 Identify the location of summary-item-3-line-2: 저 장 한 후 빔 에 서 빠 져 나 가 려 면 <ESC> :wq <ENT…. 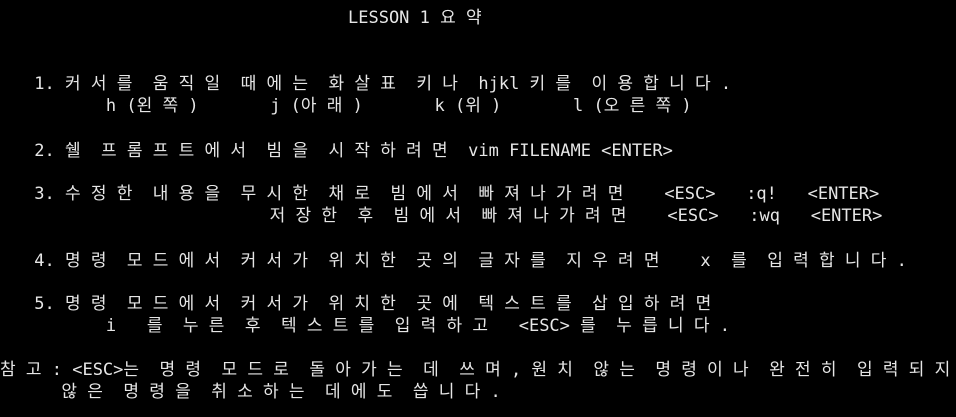
(453, 216).